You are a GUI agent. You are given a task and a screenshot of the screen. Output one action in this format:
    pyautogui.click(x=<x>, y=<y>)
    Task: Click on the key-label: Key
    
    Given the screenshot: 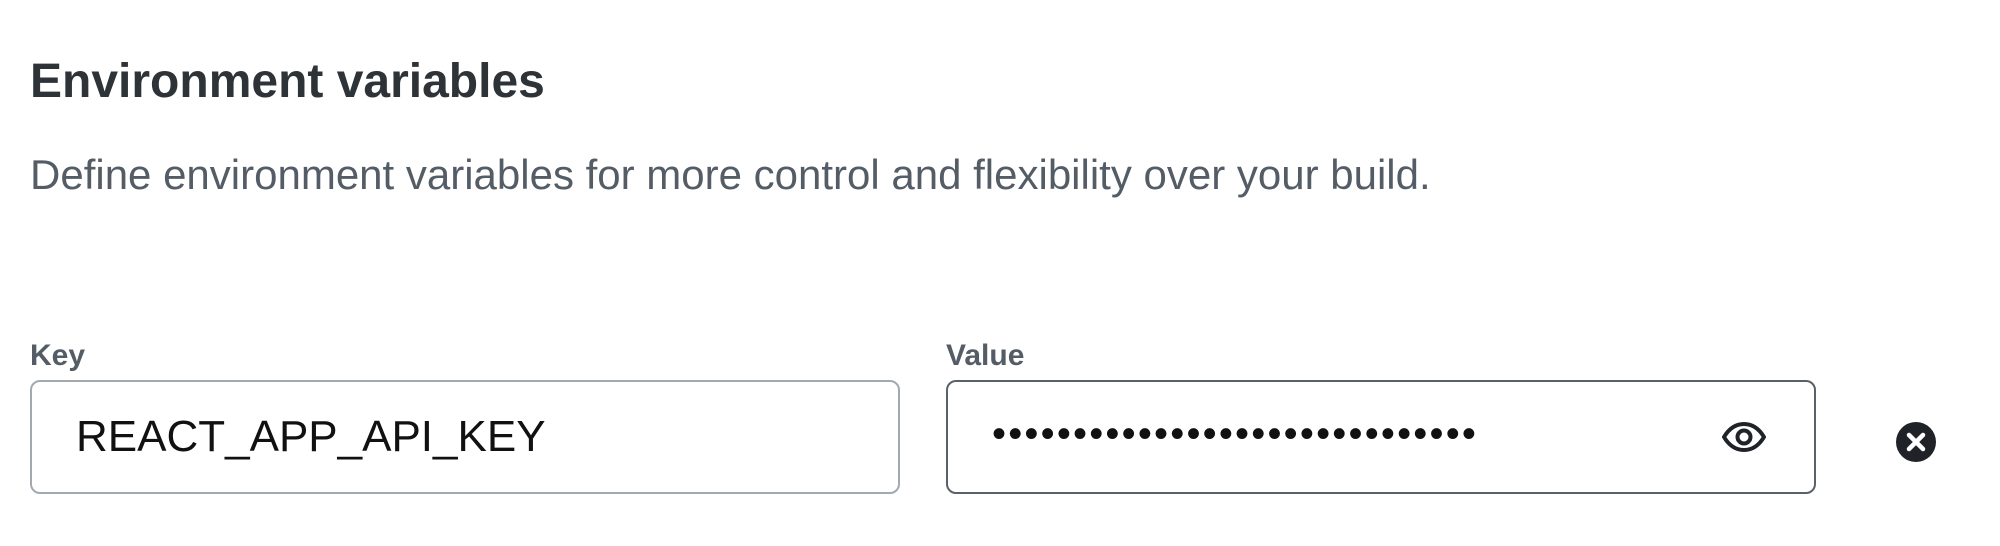 What is the action you would take?
    pyautogui.click(x=58, y=355)
    